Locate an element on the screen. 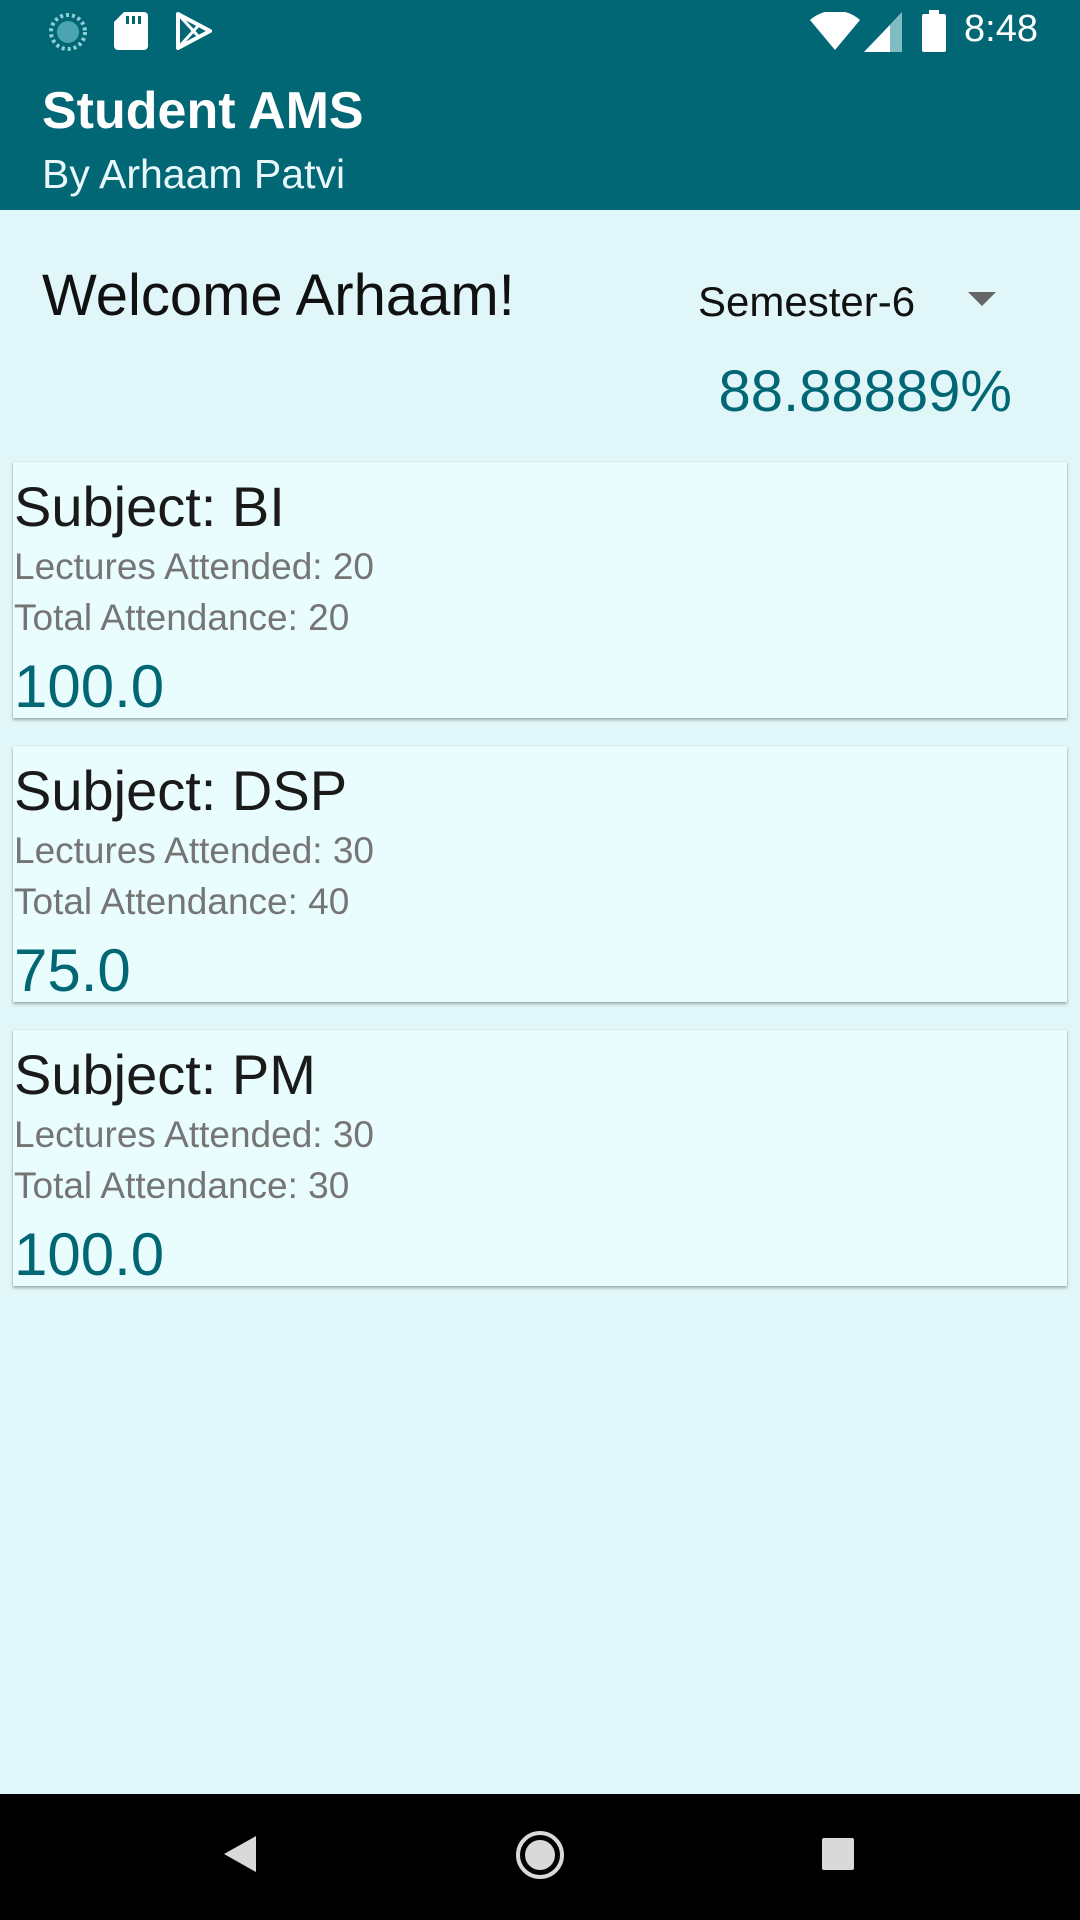 Image resolution: width=1080 pixels, height=1920 pixels. app-bar: Student AMS By Arhaam Patvi is located at coordinates (540, 136).